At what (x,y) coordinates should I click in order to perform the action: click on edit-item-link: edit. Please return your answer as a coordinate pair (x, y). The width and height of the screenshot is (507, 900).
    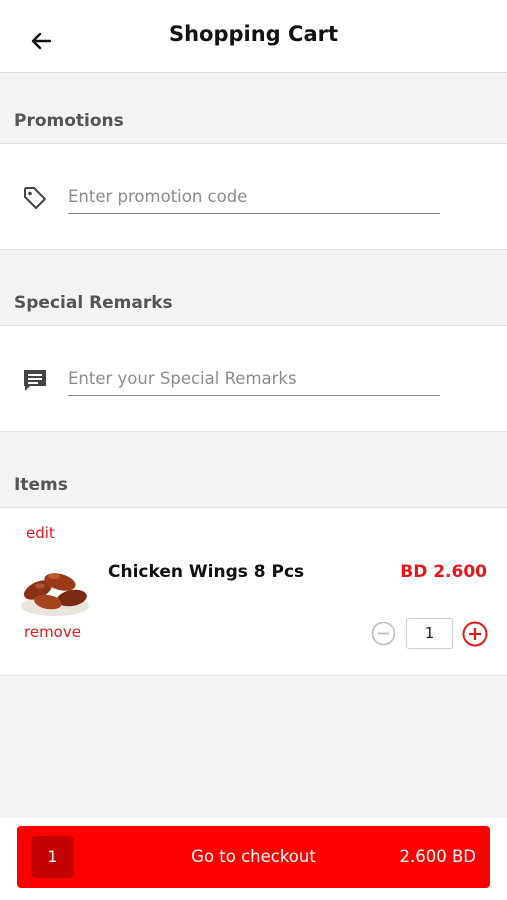
    Looking at the image, I should click on (40, 533).